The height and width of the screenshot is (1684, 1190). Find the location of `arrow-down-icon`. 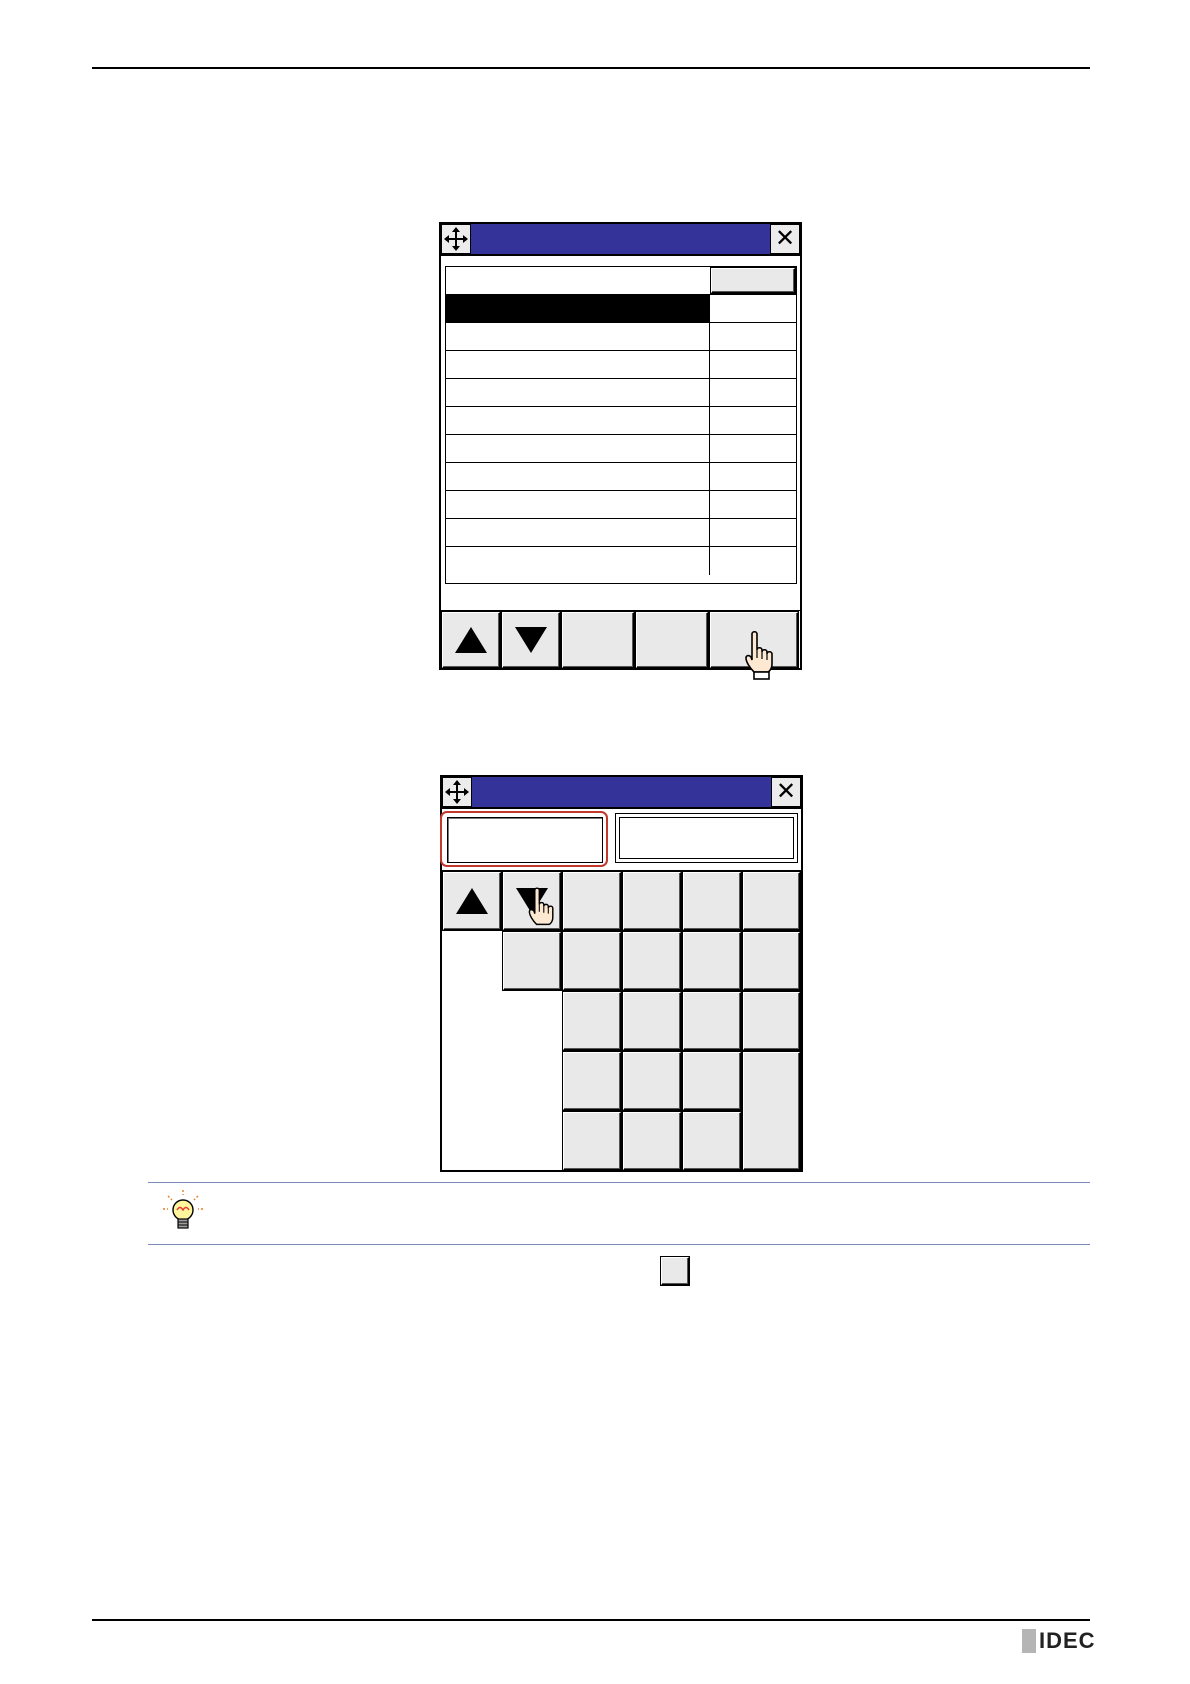

arrow-down-icon is located at coordinates (531, 640).